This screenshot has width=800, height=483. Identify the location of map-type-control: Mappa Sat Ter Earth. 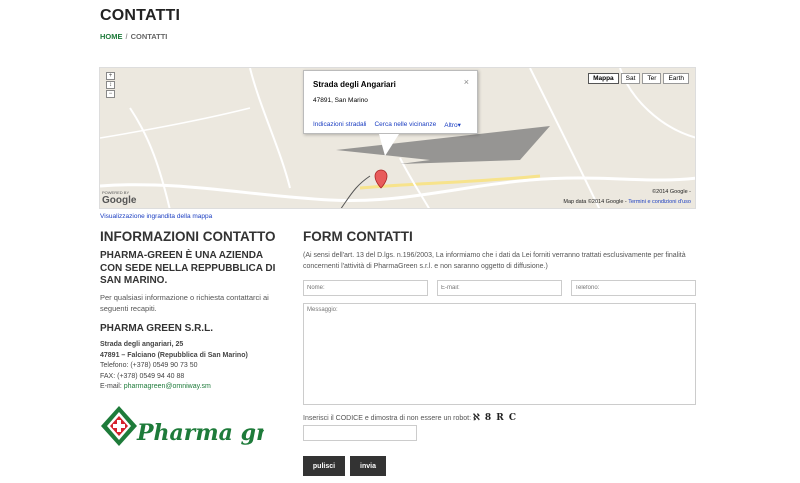
(637, 78).